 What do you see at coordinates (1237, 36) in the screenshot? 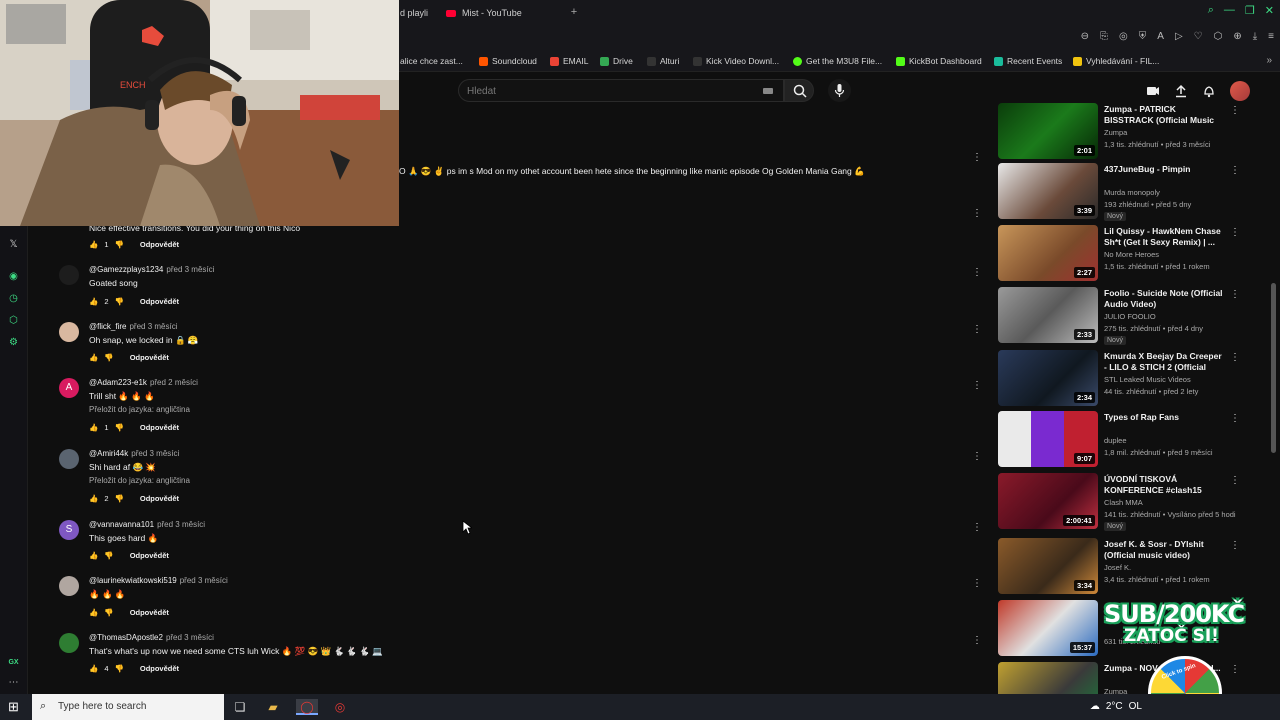
I see `profile-icon: ⊕` at bounding box center [1237, 36].